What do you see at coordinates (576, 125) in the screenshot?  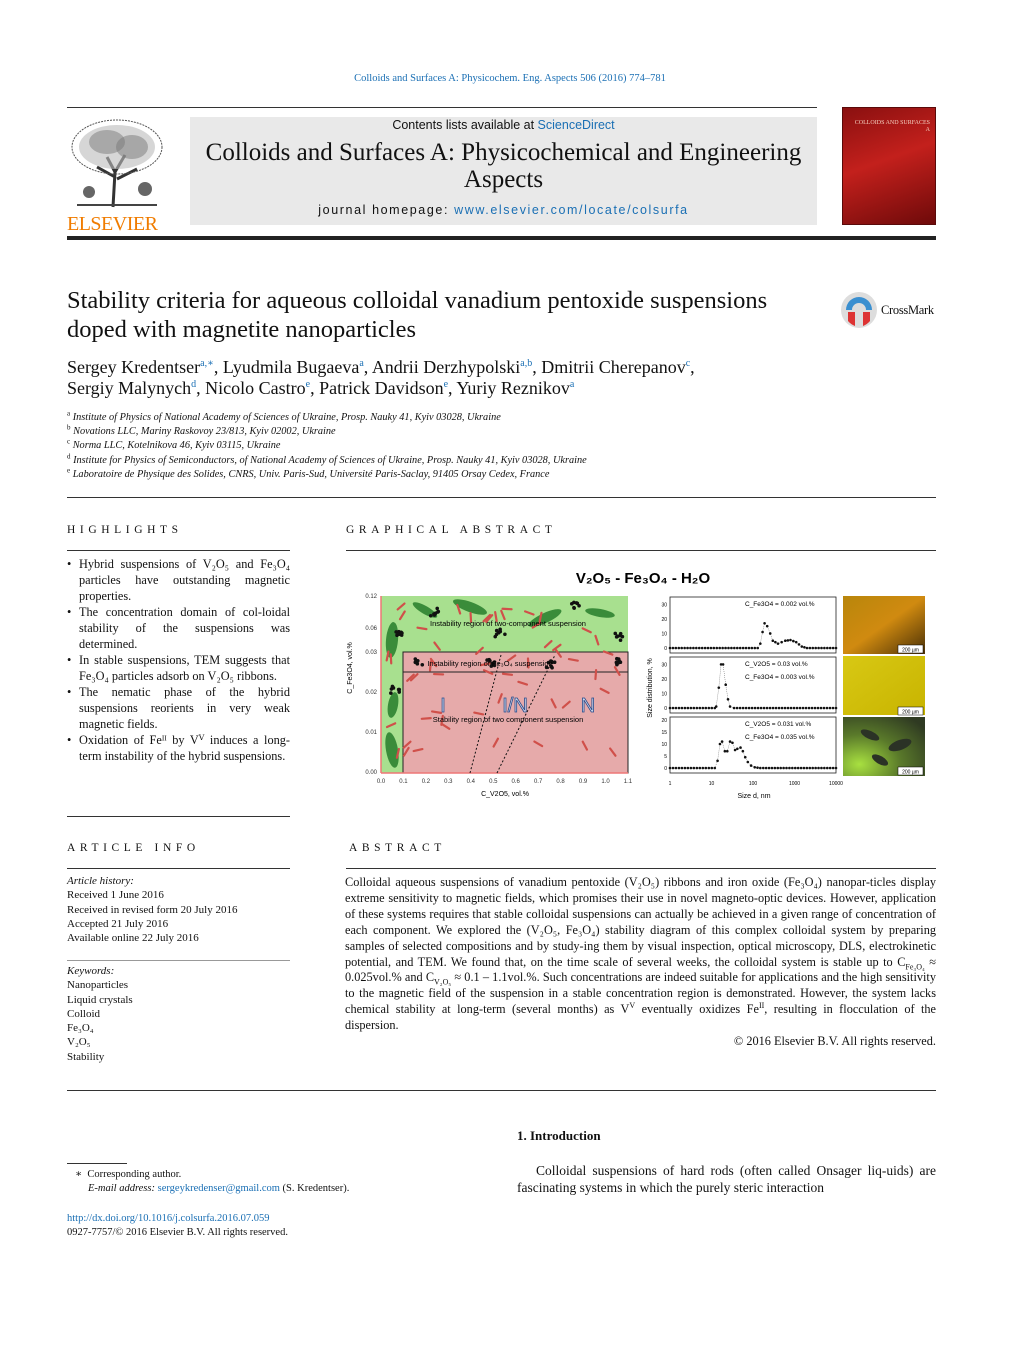 I see `sciencedirect-link: ScienceDirect` at bounding box center [576, 125].